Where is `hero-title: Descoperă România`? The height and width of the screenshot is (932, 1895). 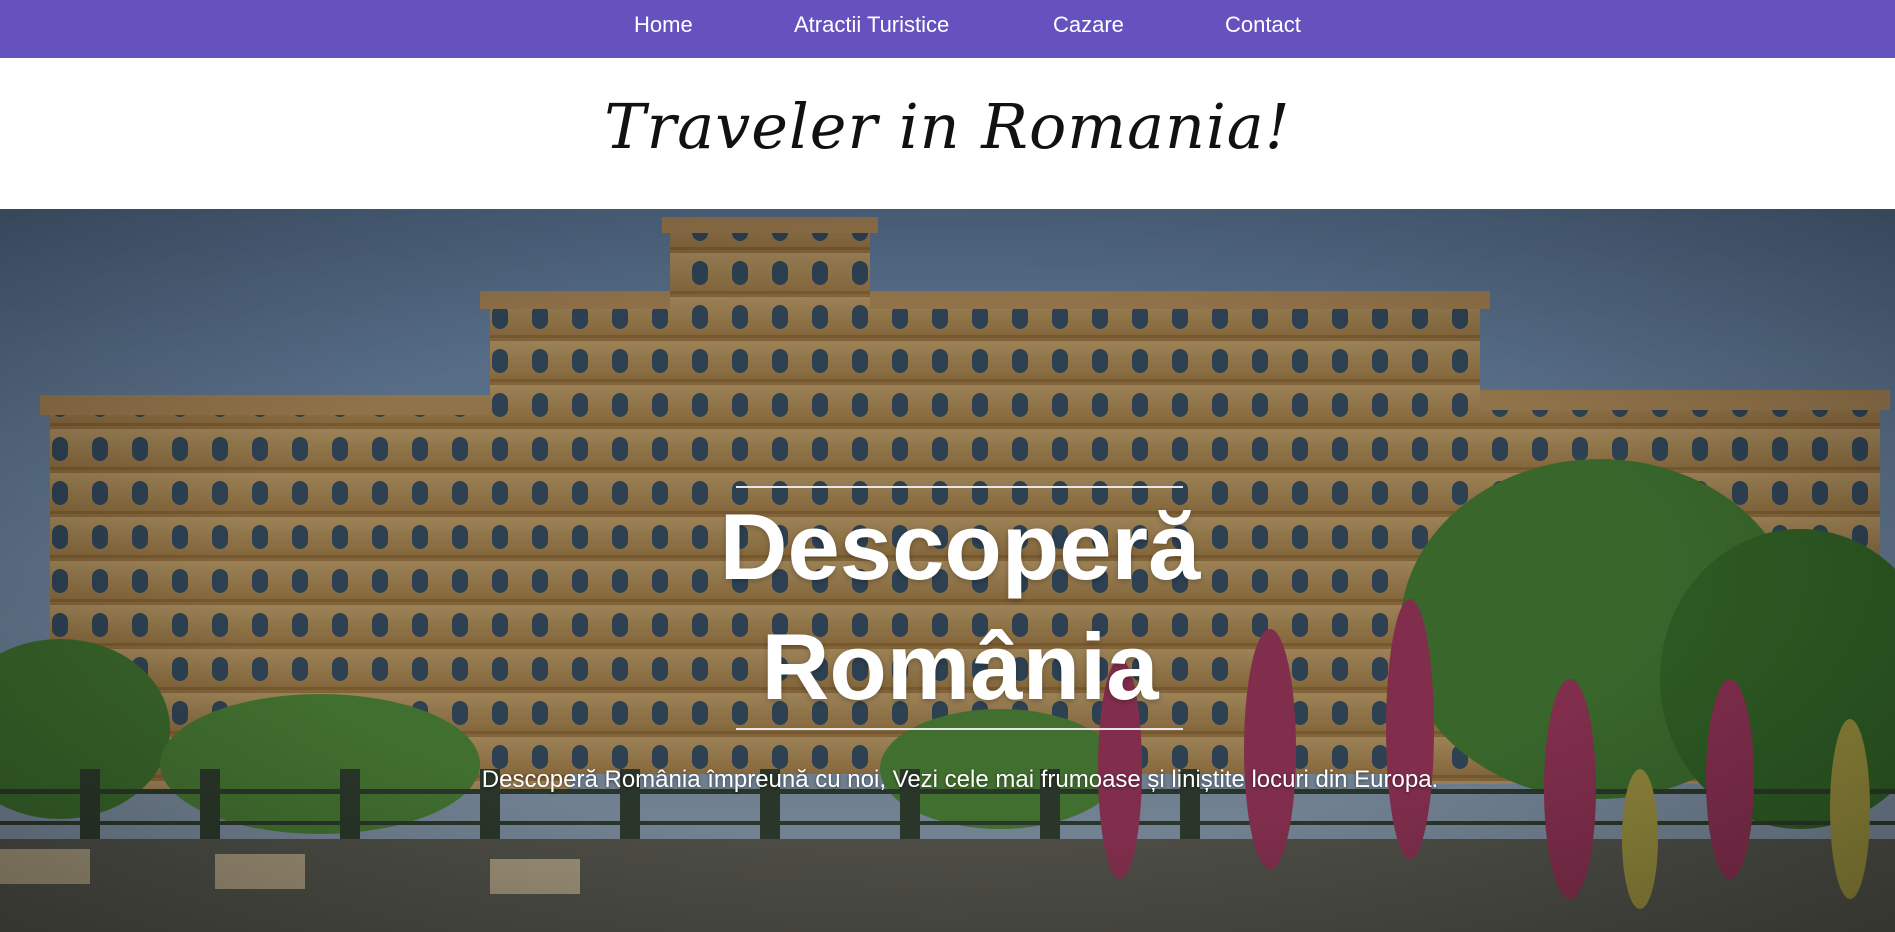
hero-title: Descoperă România is located at coordinates (960, 607).